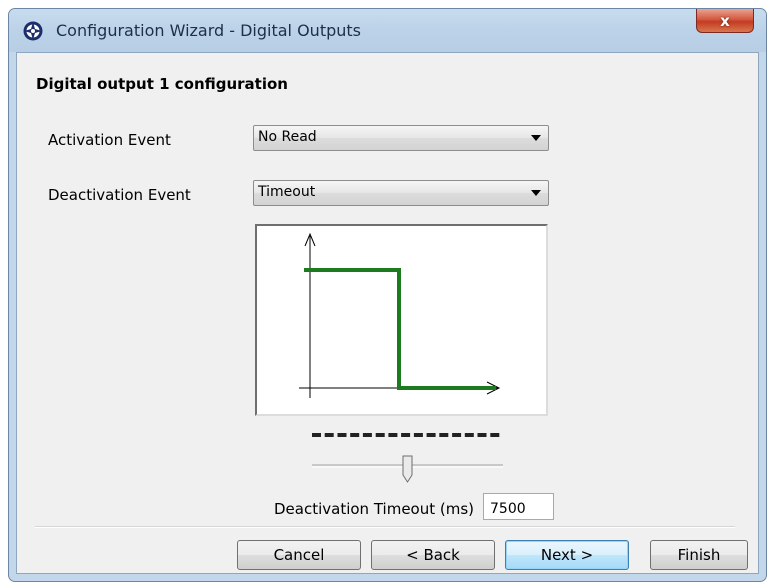  Describe the element at coordinates (401, 193) in the screenshot. I see `deactivation-event-dropdown: Timeout` at that location.